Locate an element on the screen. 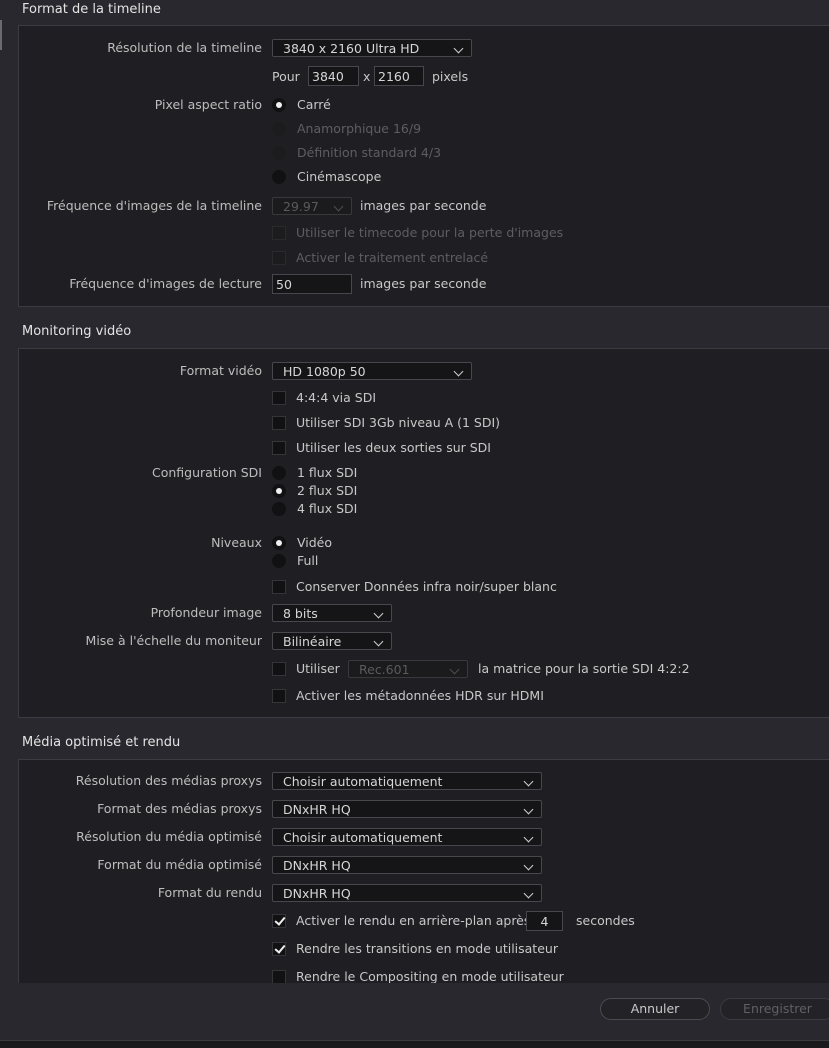  proxy-resolution-dropdown: Choisir automatiquement is located at coordinates (407, 781).